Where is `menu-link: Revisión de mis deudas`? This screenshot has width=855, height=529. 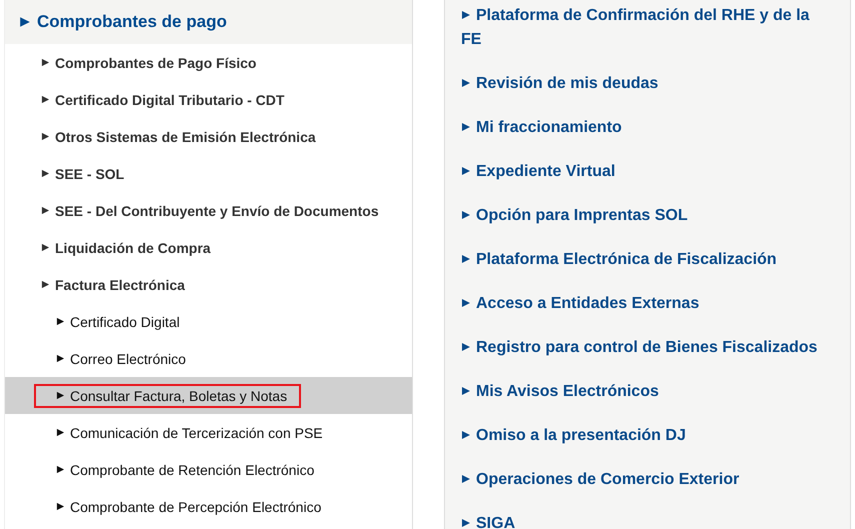 menu-link: Revisión de mis deudas is located at coordinates (646, 84).